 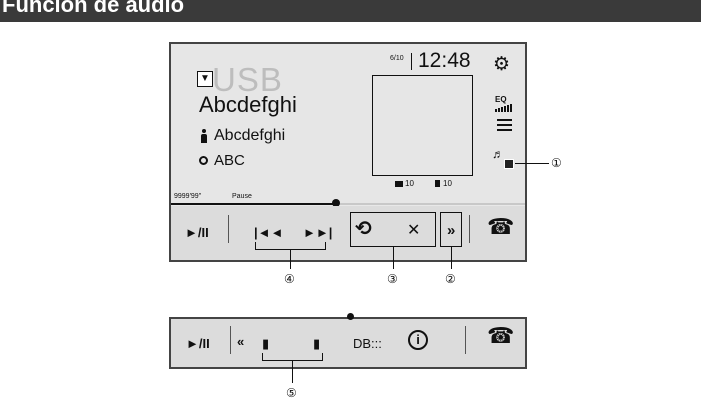 I want to click on album-art, so click(x=422, y=125).